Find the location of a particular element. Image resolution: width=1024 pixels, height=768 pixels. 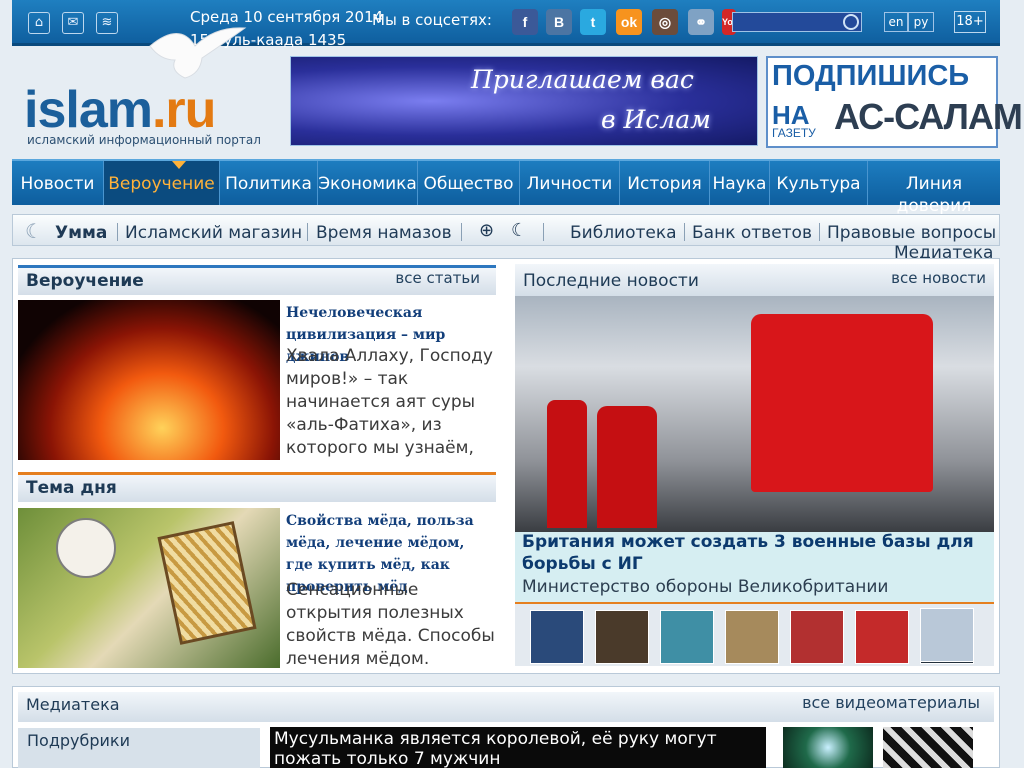

subnav-umma: Умма is located at coordinates (81, 233).